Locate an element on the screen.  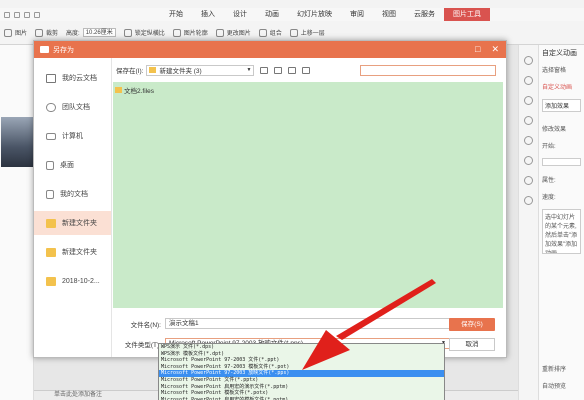
outline-icon is located at coordinates (176, 32).